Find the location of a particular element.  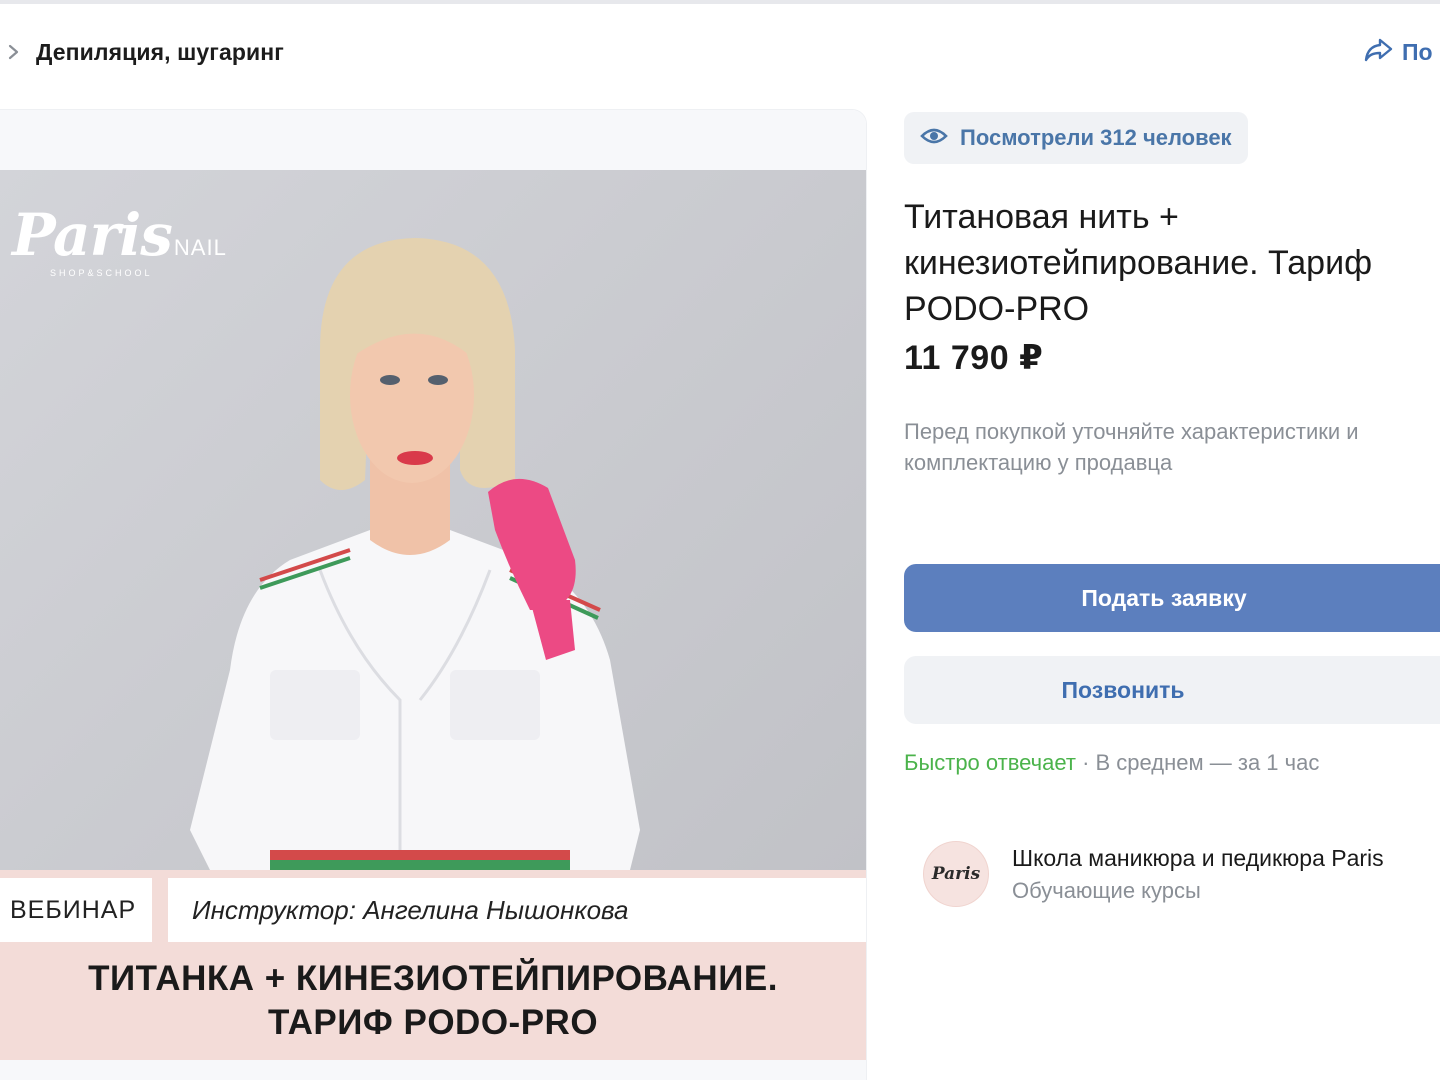

seller-name: Школа маникюра и педикюра Paris is located at coordinates (1198, 858).